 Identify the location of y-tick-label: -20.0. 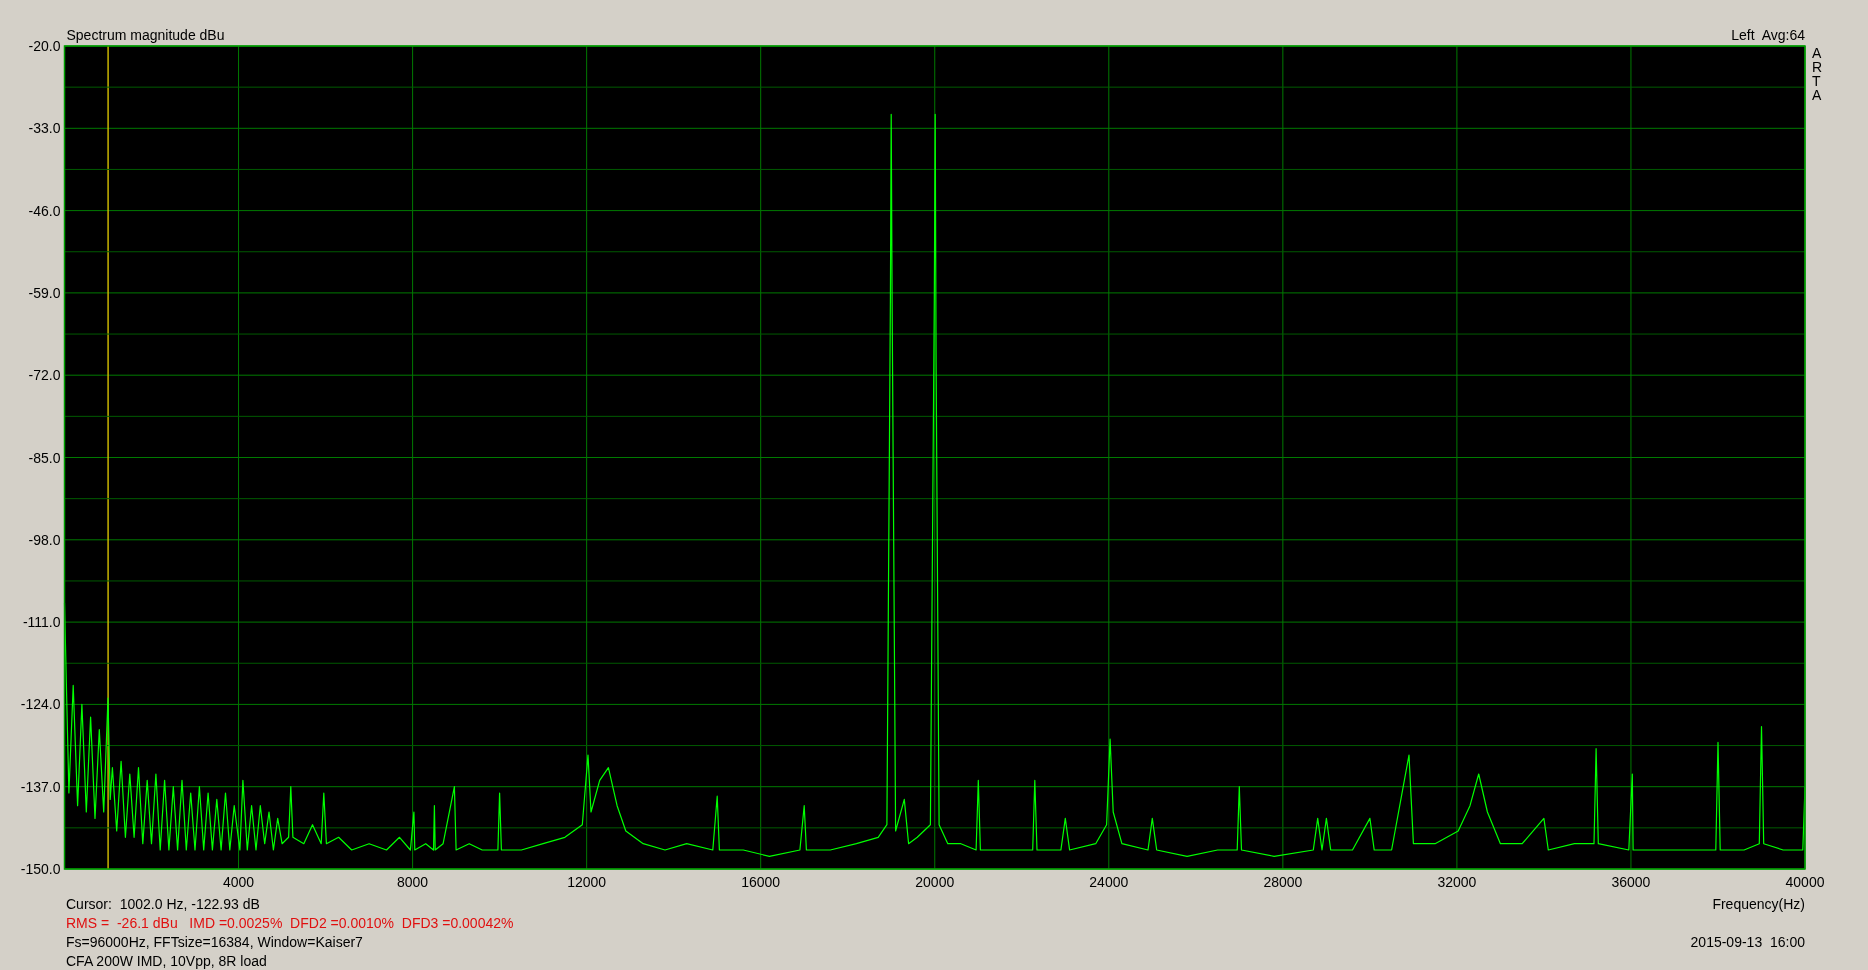
(44, 46).